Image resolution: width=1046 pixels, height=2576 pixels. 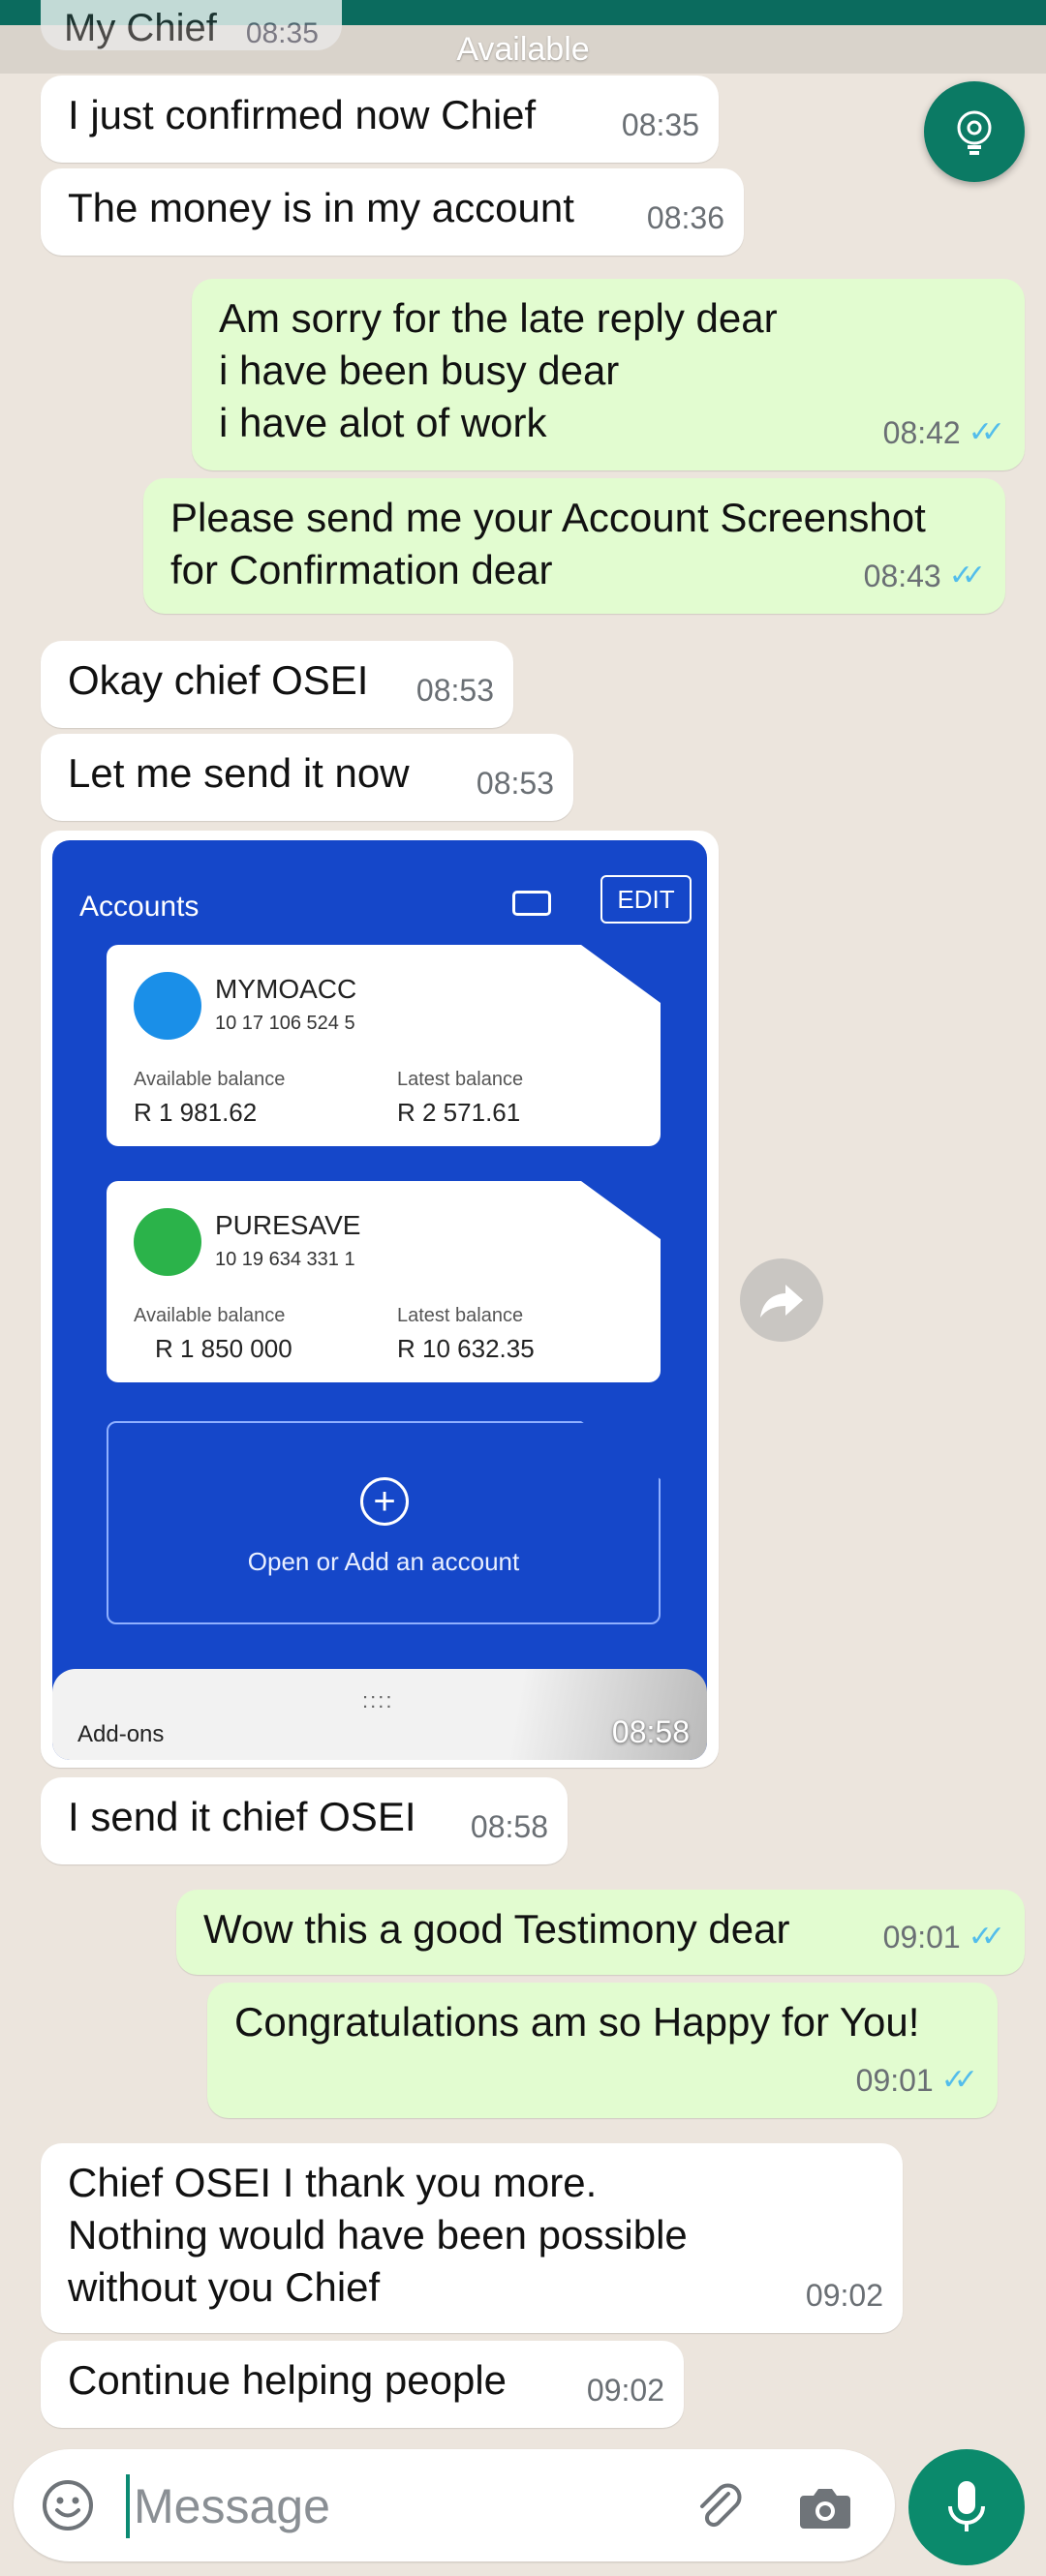 What do you see at coordinates (288, 2380) in the screenshot?
I see `message-text: Continue helping people` at bounding box center [288, 2380].